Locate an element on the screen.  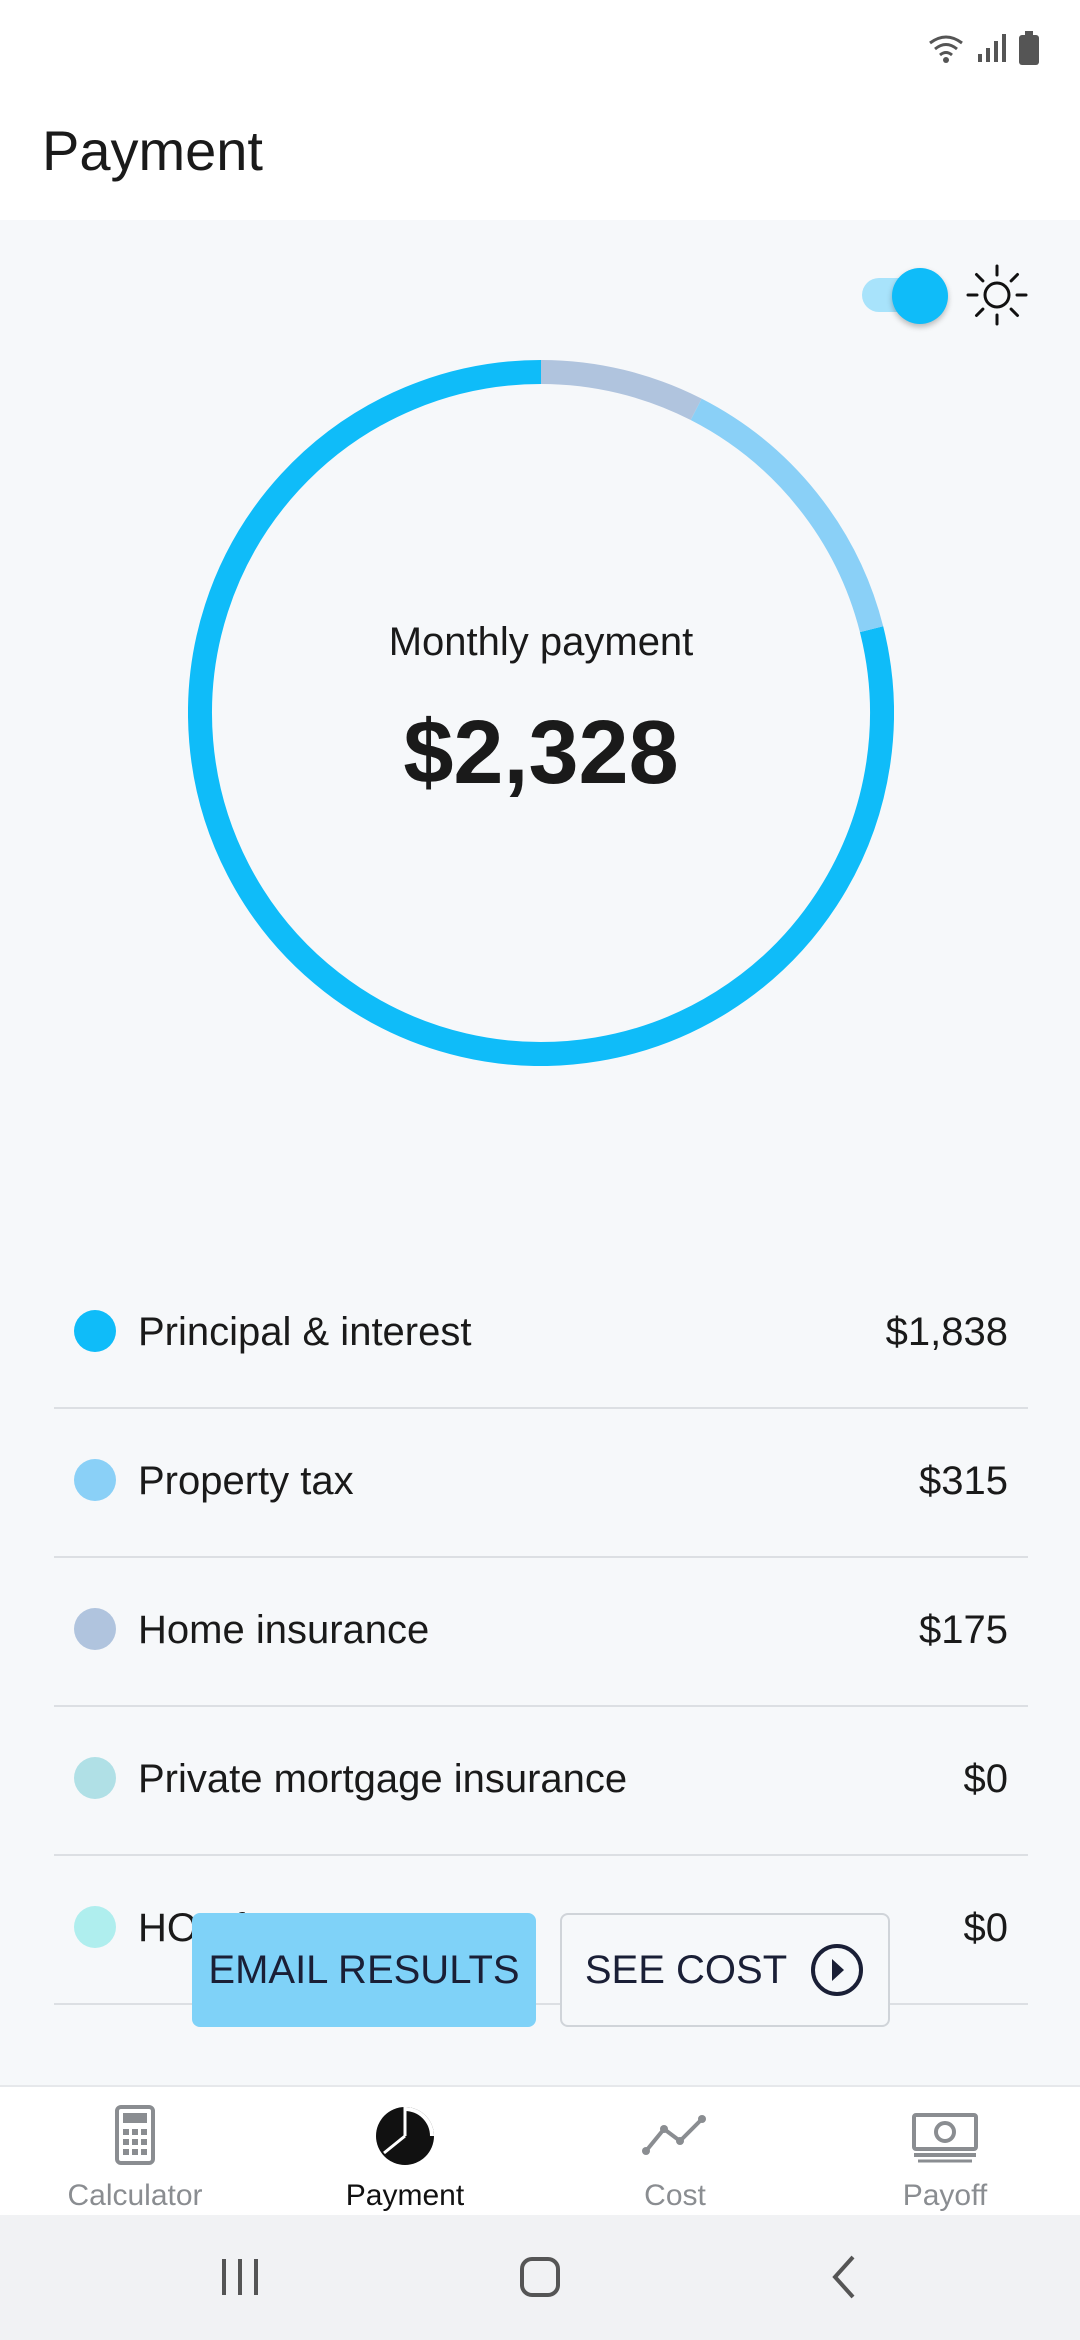
home-insurance-value: $175 is located at coordinates (963, 1630).